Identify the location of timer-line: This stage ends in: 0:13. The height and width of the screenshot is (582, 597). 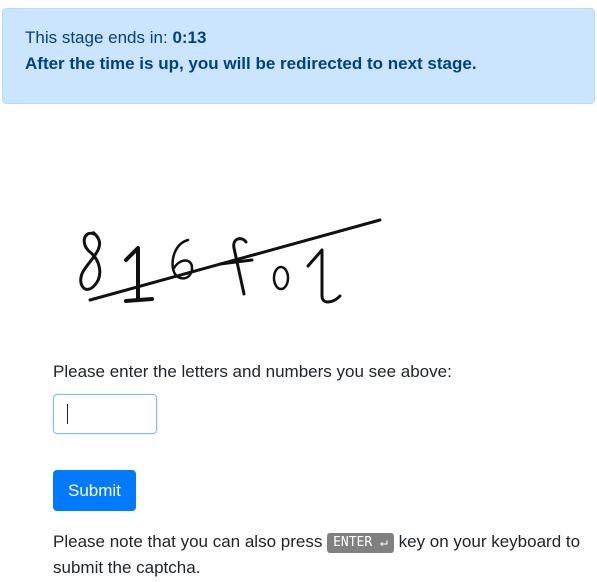
(298, 38).